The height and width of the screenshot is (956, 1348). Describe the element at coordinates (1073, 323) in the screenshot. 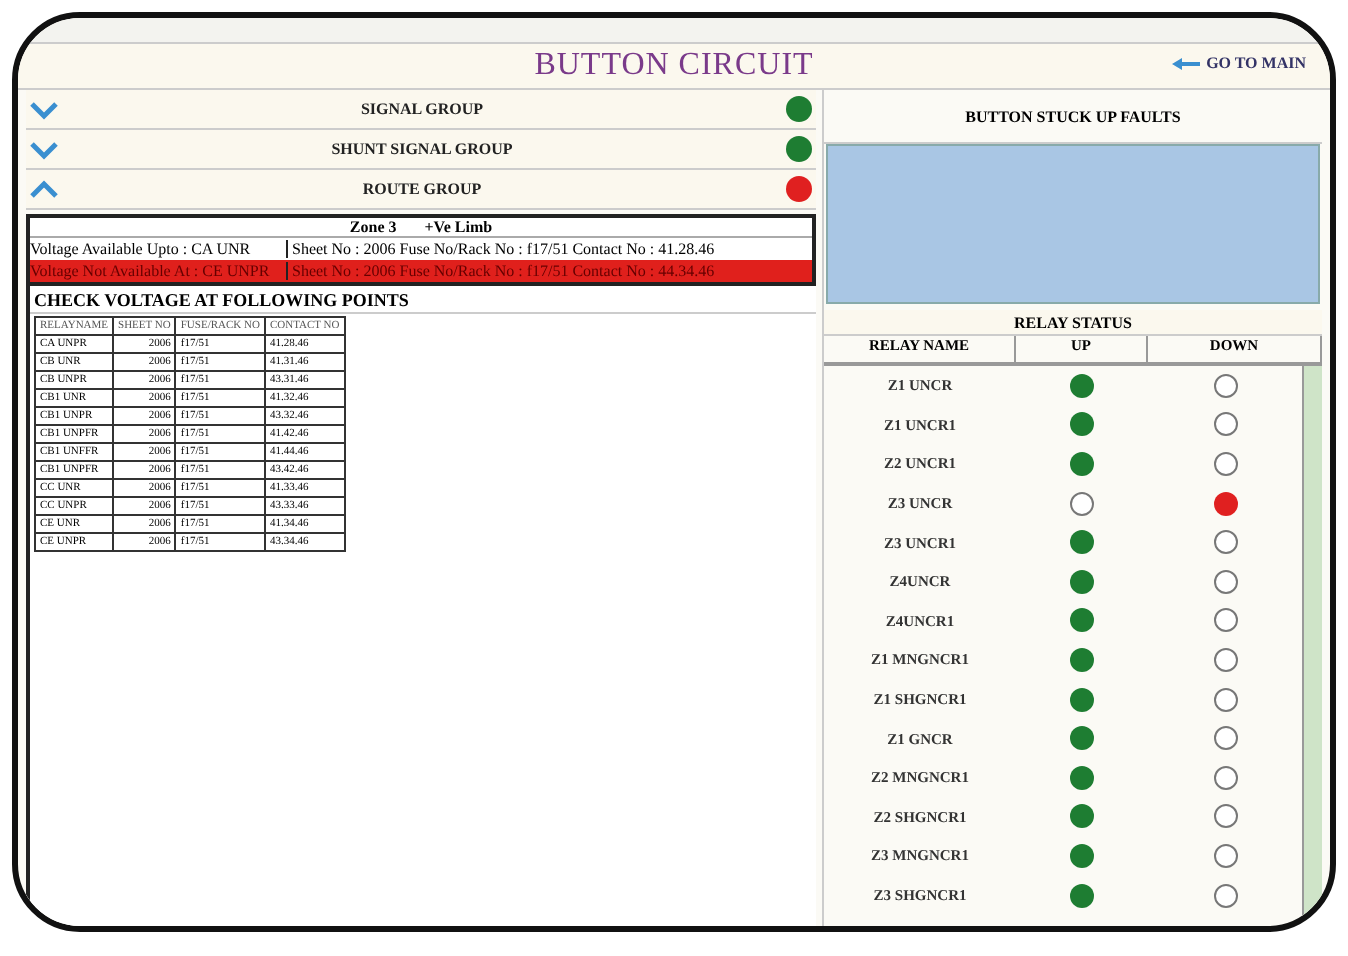

I see `relay-status-heading: RELAY STATUS` at that location.